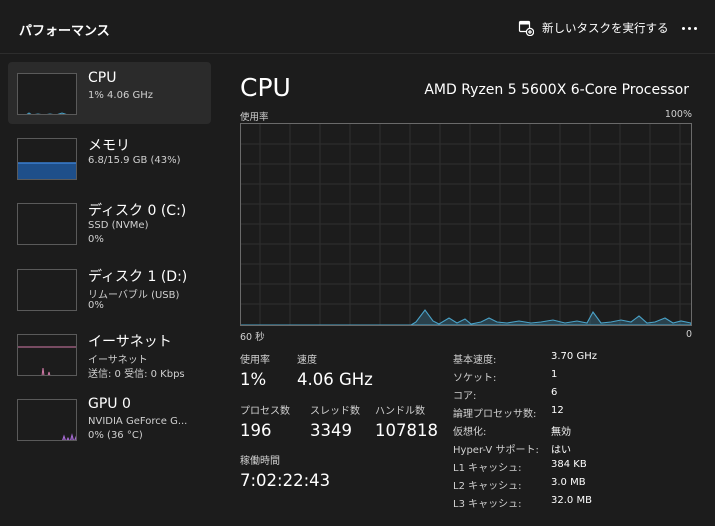  I want to click on sidebar-item-cpu: CPU 1% 4.06 GHz, so click(109, 93).